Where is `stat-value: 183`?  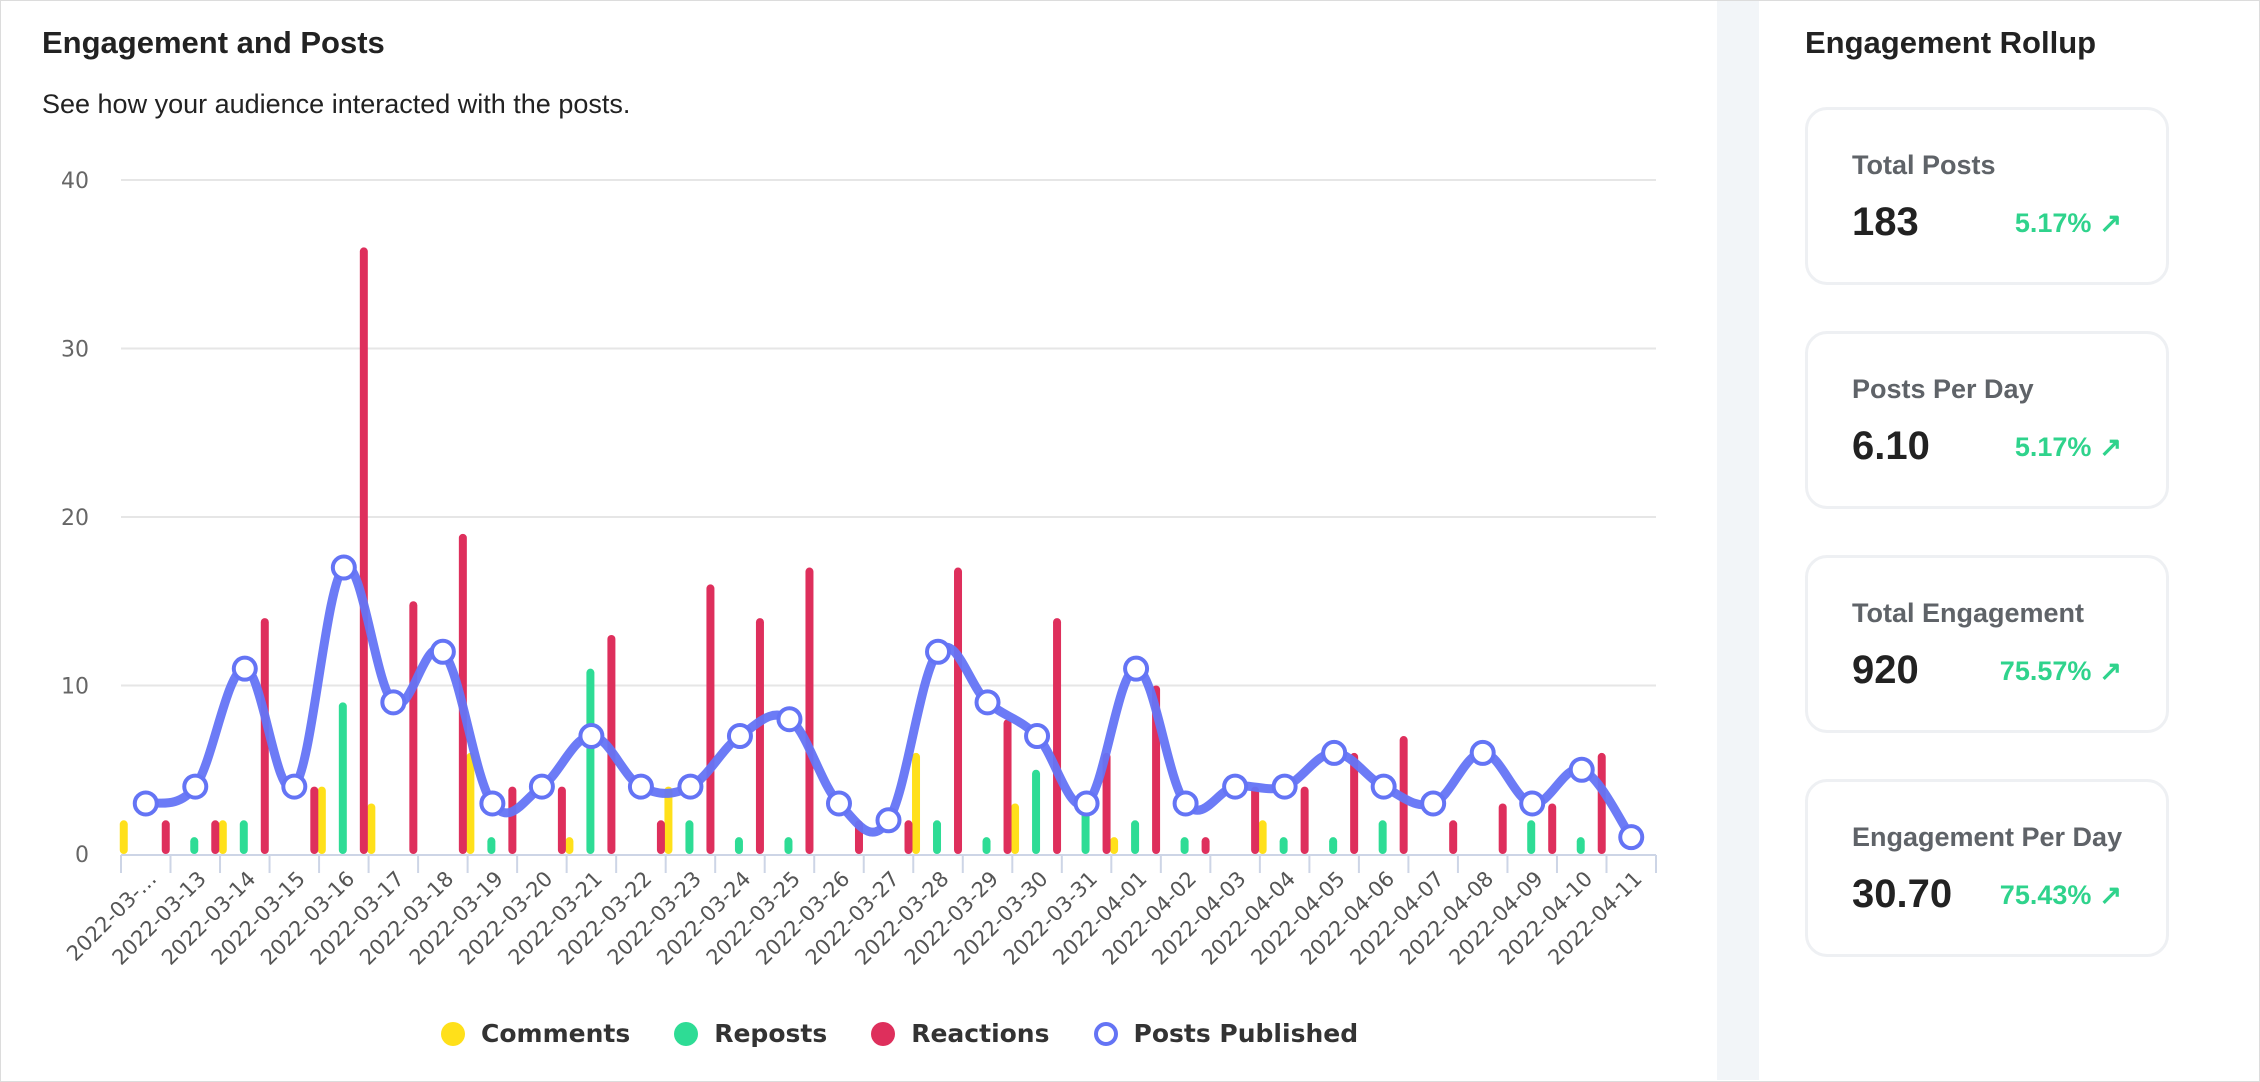 stat-value: 183 is located at coordinates (1885, 222).